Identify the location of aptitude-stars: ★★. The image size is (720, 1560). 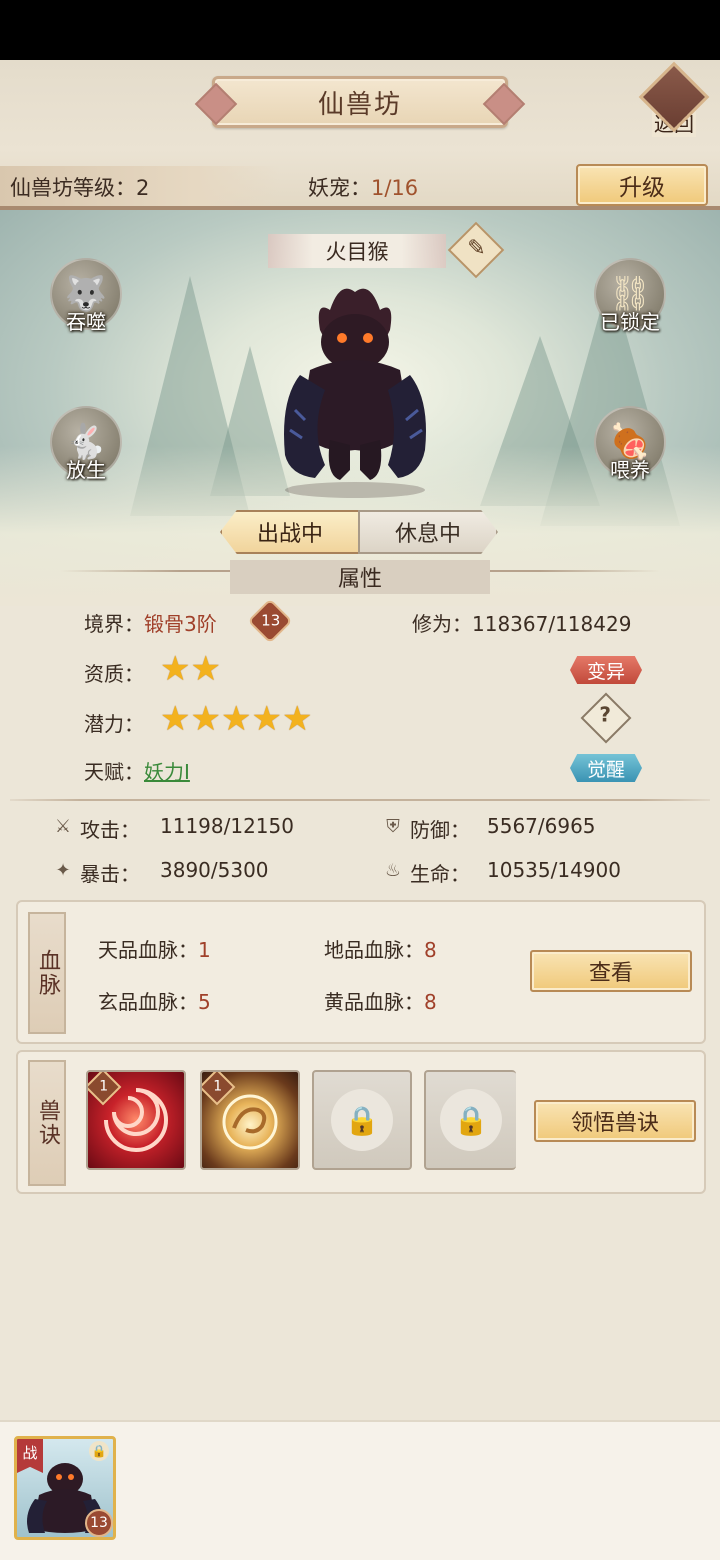
(190, 669).